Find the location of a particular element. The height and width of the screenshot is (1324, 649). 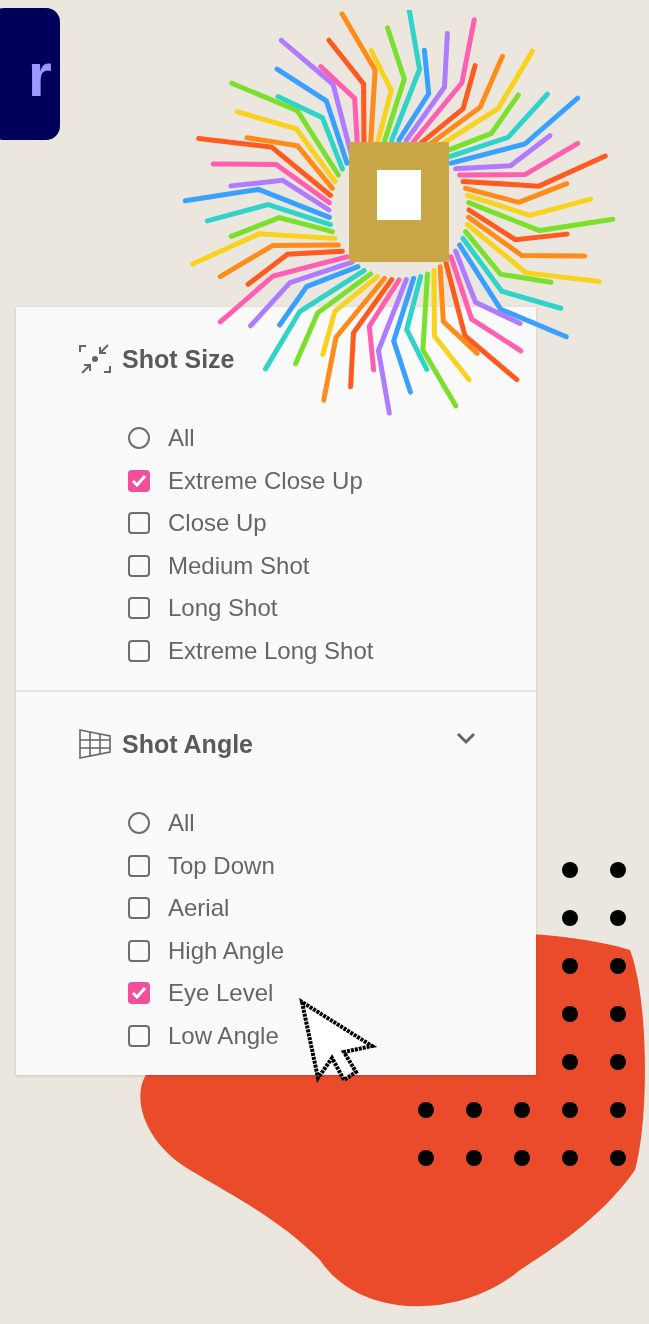

section-title: Shot Angle is located at coordinates (187, 744).